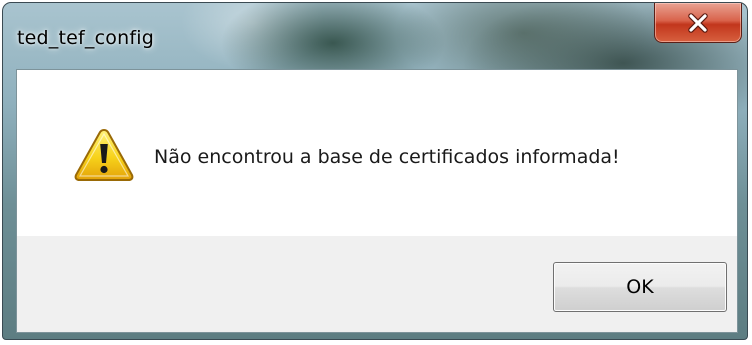 The width and height of the screenshot is (752, 345). I want to click on close-button, so click(698, 23).